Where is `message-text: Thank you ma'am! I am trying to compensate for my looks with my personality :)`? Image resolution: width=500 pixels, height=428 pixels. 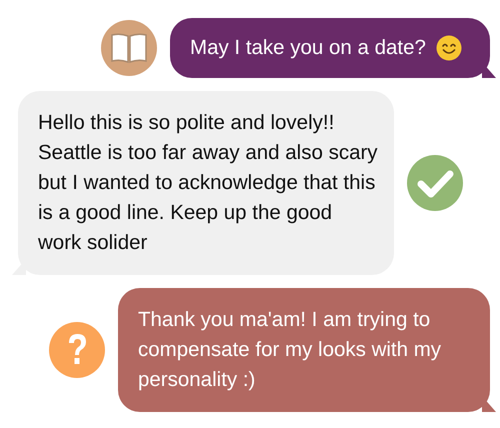
message-text: Thank you ma'am! I am trying to compensate for my looks with my personality :) is located at coordinates (290, 350).